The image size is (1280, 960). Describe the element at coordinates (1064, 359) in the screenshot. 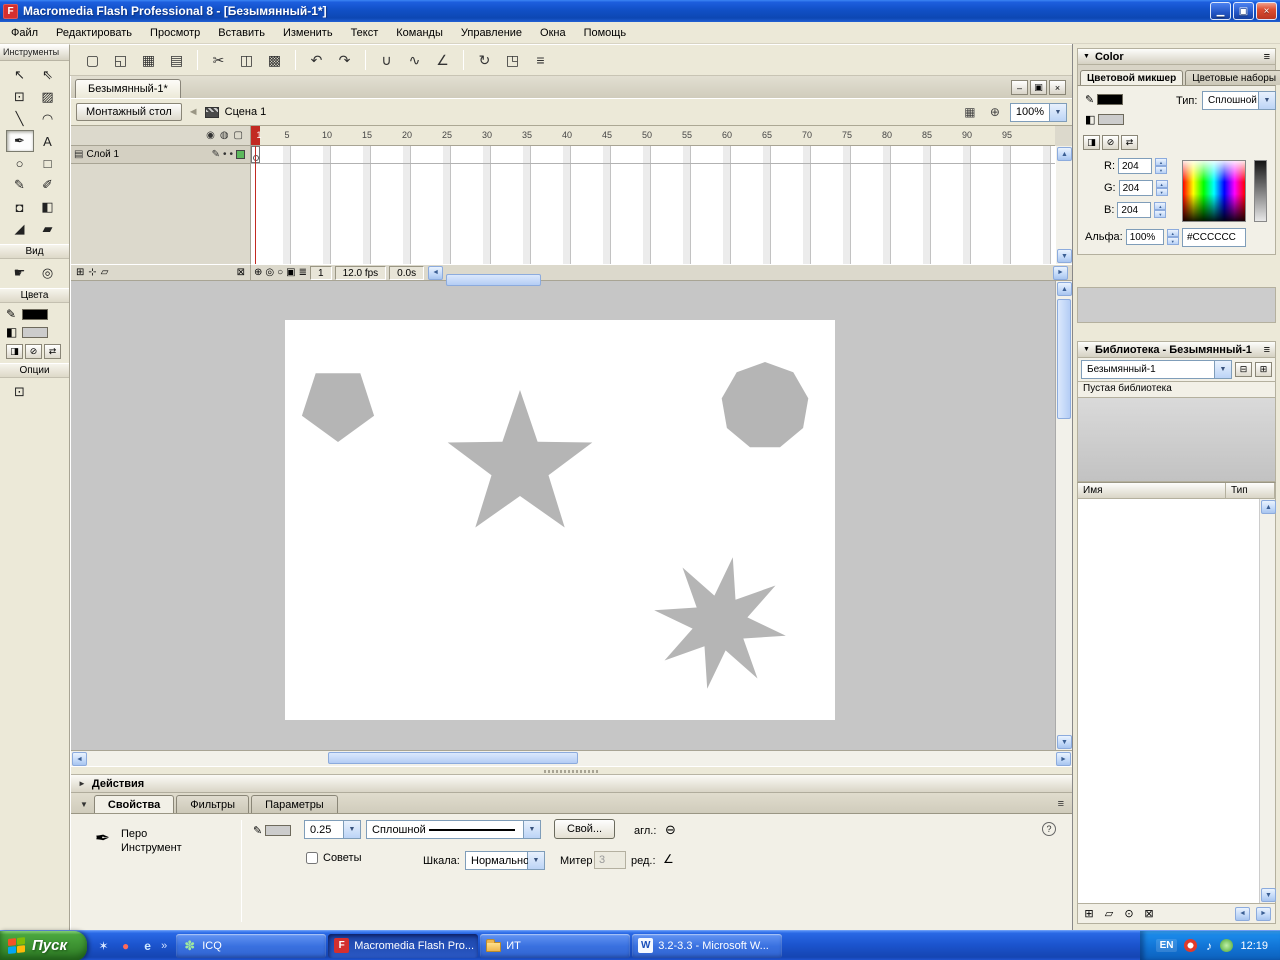

I see `scroll-thumb` at that location.